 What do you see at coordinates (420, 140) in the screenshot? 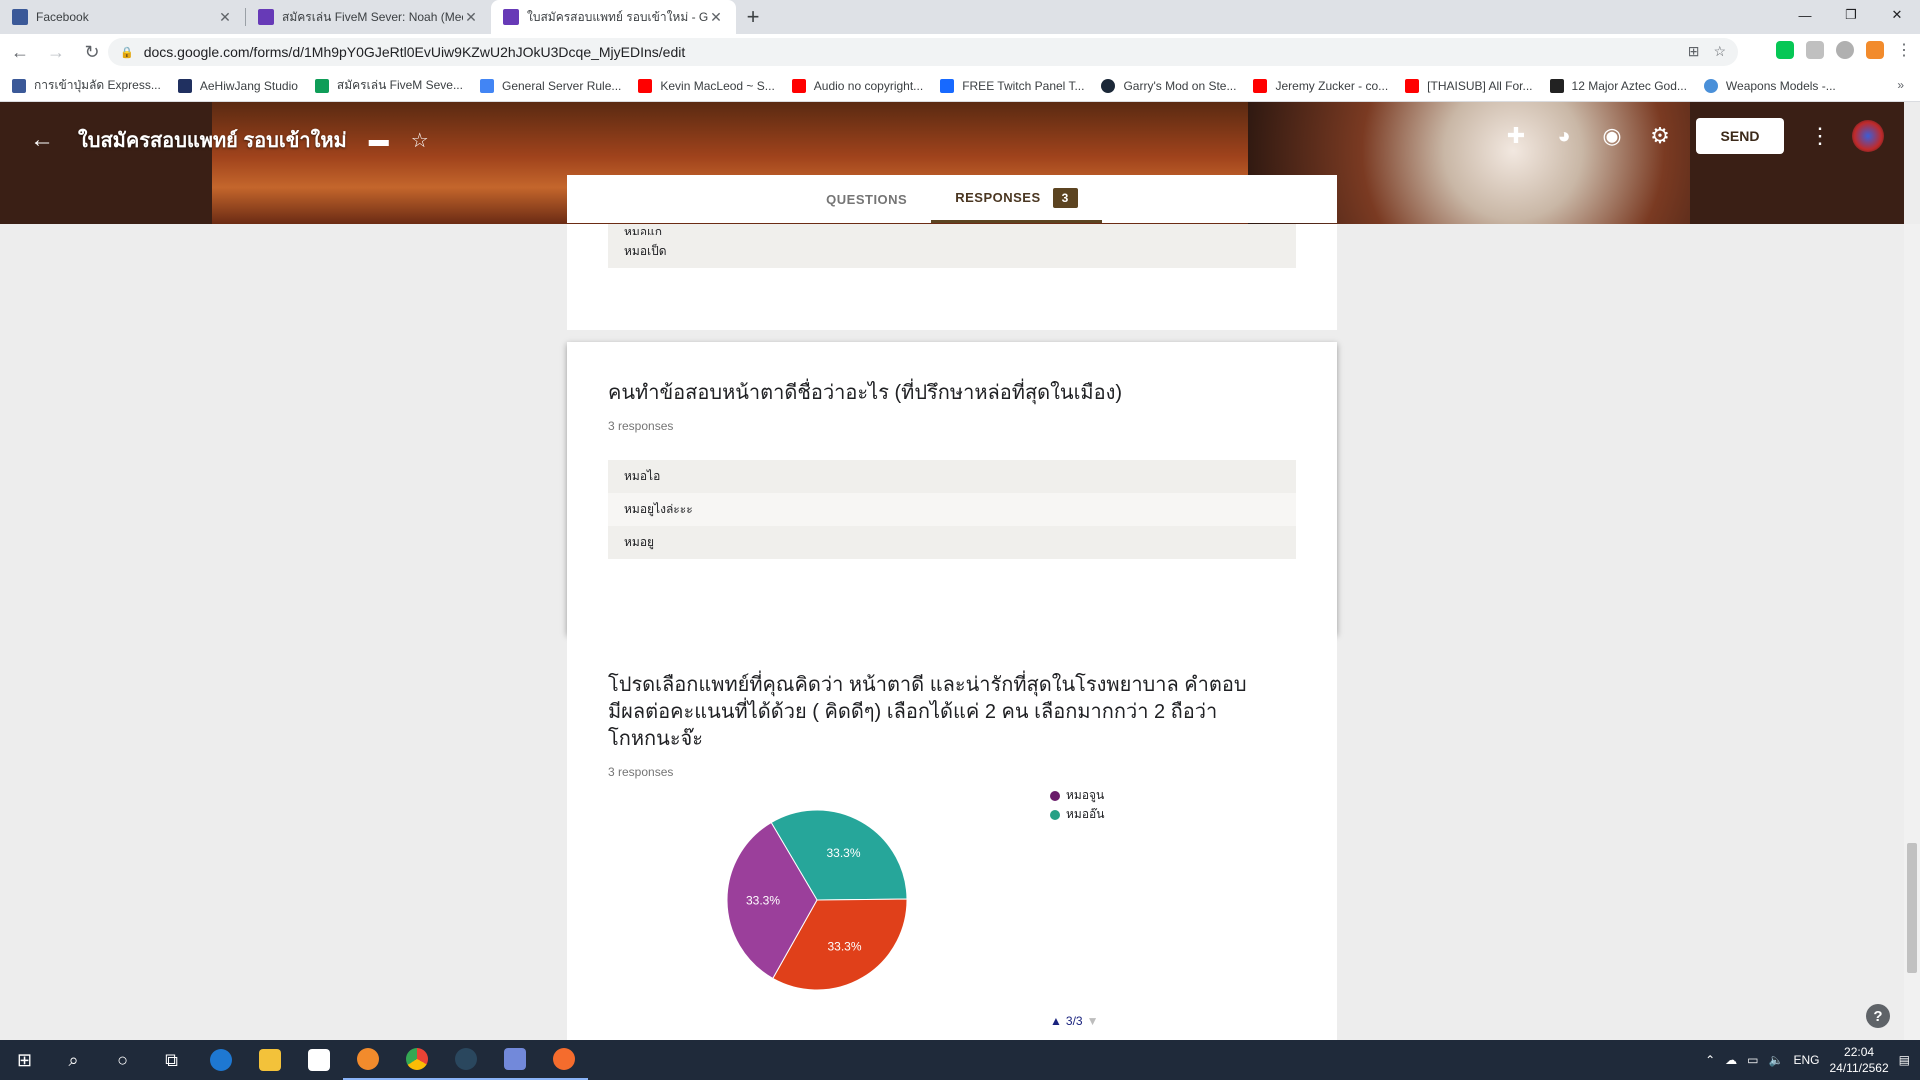
I see `star-icon: ☆` at bounding box center [420, 140].